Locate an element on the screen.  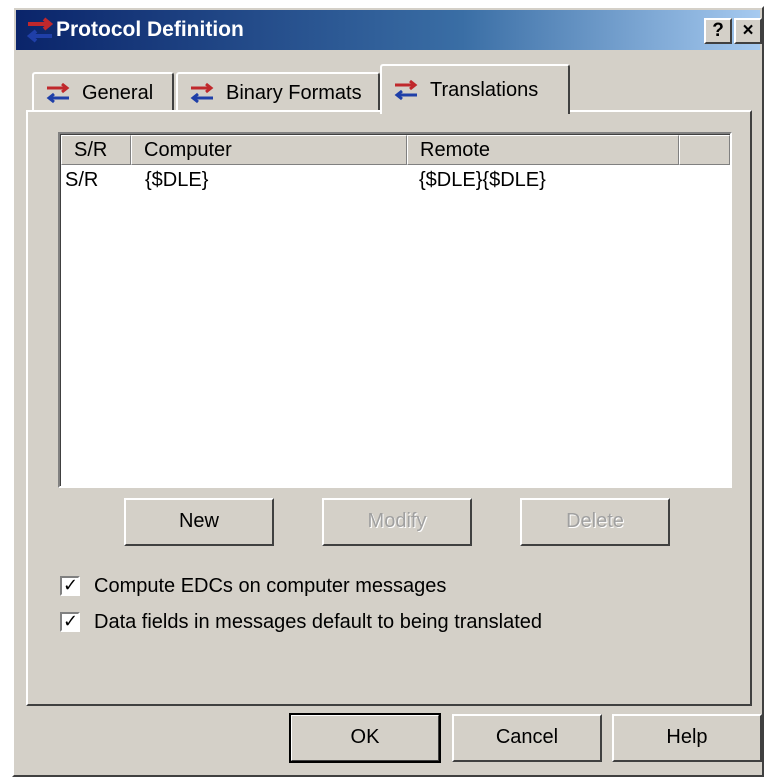
tab-translations-label: Translations is located at coordinates (484, 89).